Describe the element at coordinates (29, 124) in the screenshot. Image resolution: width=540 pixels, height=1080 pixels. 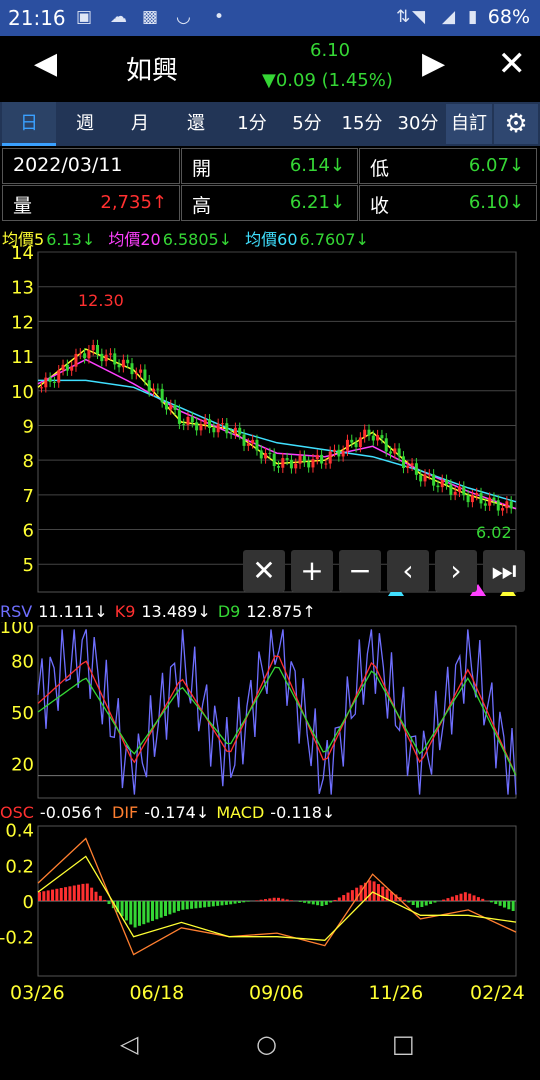
I see `tab-day: 日` at that location.